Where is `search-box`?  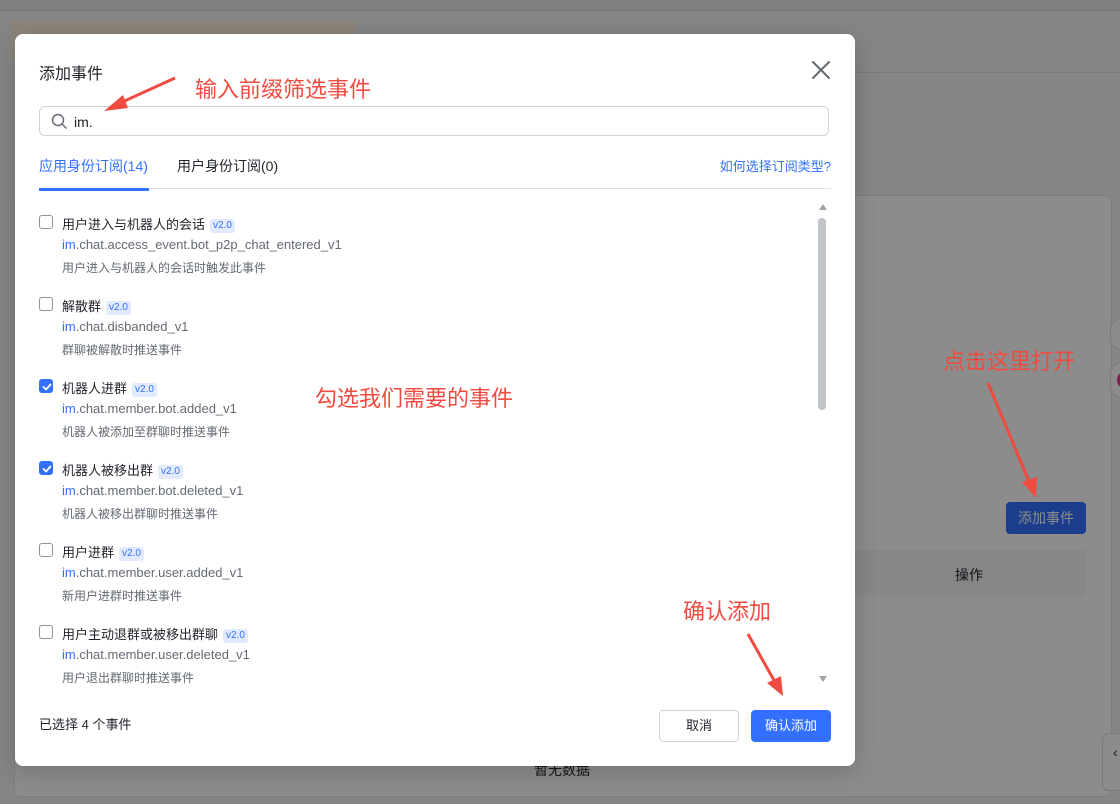 search-box is located at coordinates (434, 121).